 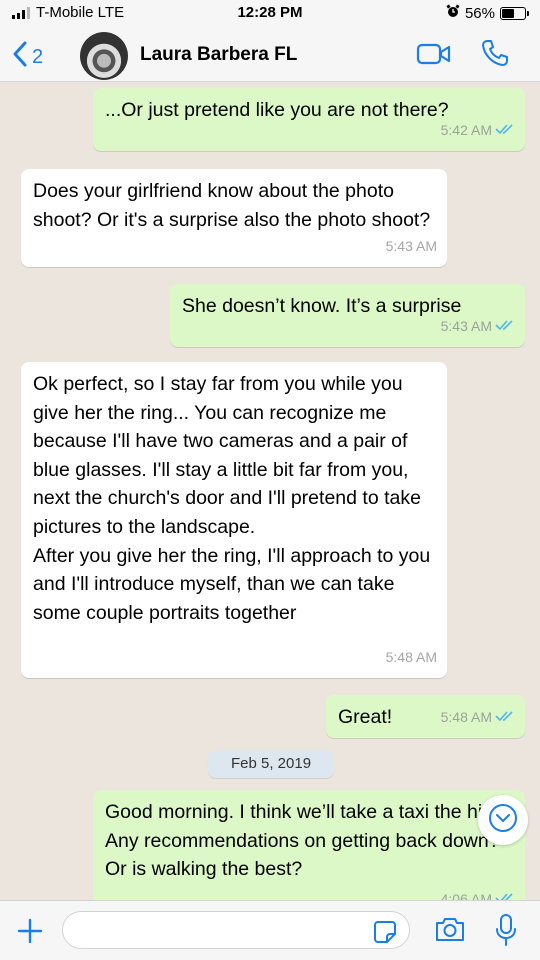 What do you see at coordinates (450, 931) in the screenshot?
I see `camera-icon` at bounding box center [450, 931].